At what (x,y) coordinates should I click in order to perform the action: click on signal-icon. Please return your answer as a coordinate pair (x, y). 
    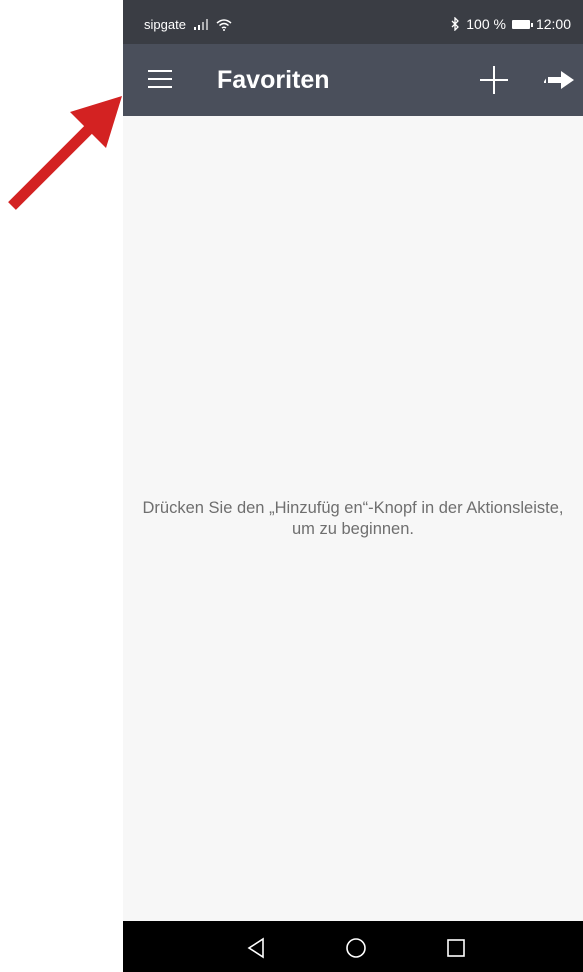
    Looking at the image, I should click on (200, 24).